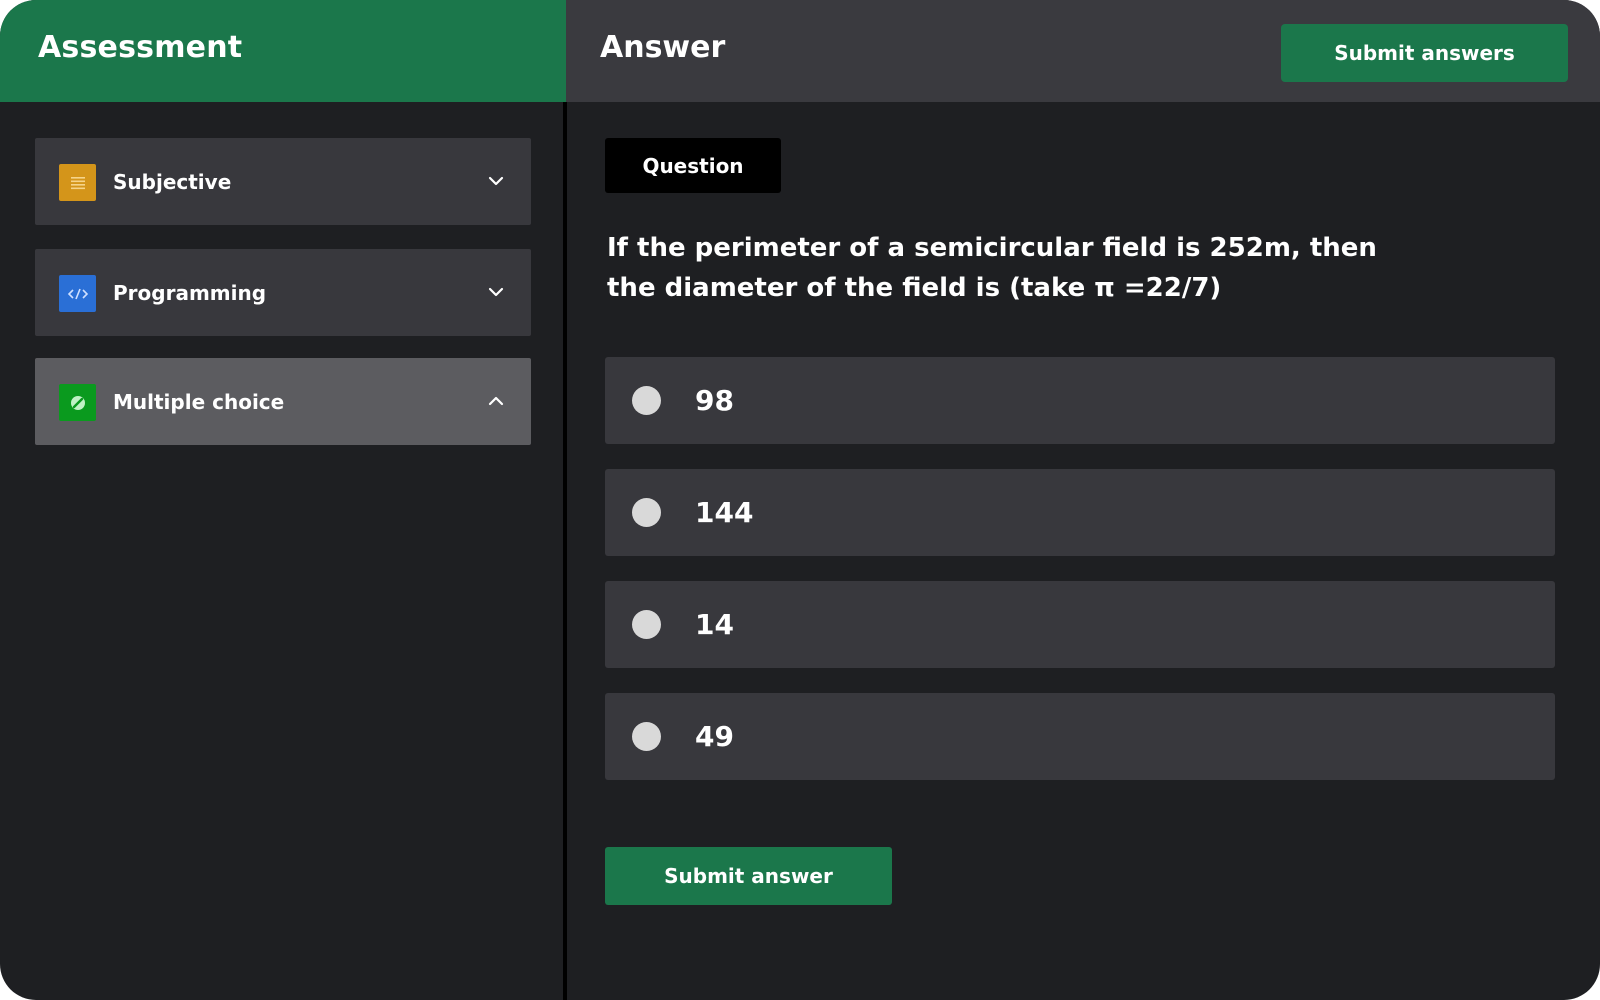  I want to click on section-multiple-choice: Multiple choice, so click(283, 401).